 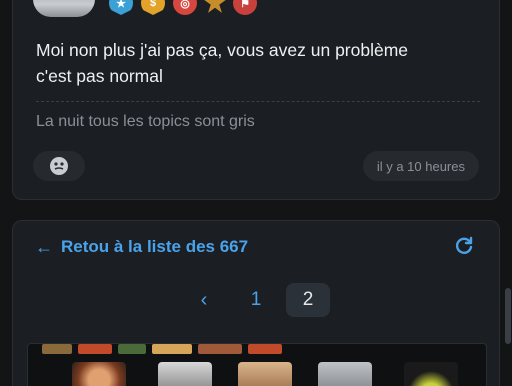 What do you see at coordinates (155, 246) in the screenshot?
I see `back-to-list-label: Retou à la liste des 667` at bounding box center [155, 246].